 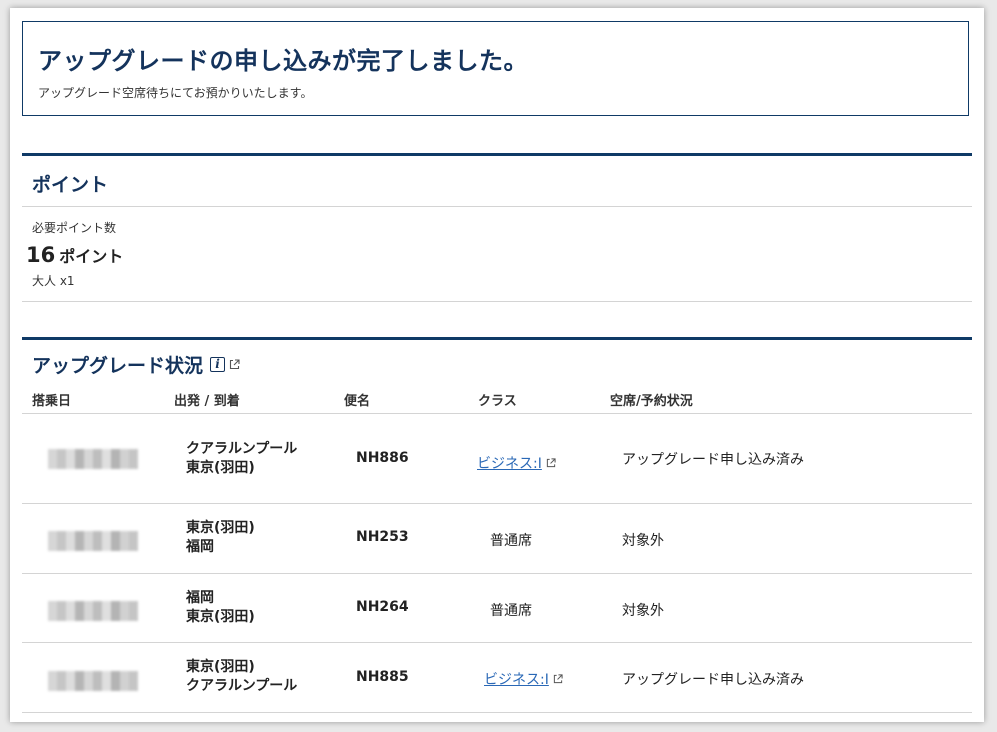 I want to click on route: 東京(羽田) 福岡, so click(x=220, y=538).